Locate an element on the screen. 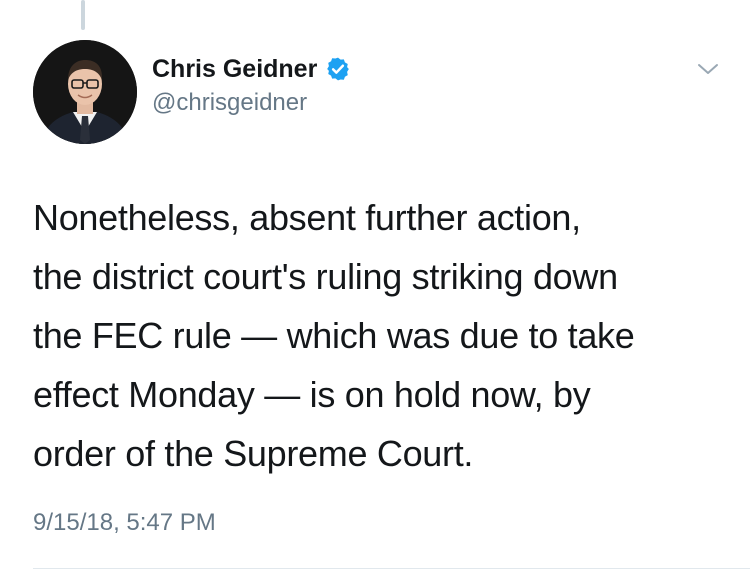 This screenshot has width=750, height=577. verified-badge-icon is located at coordinates (338, 69).